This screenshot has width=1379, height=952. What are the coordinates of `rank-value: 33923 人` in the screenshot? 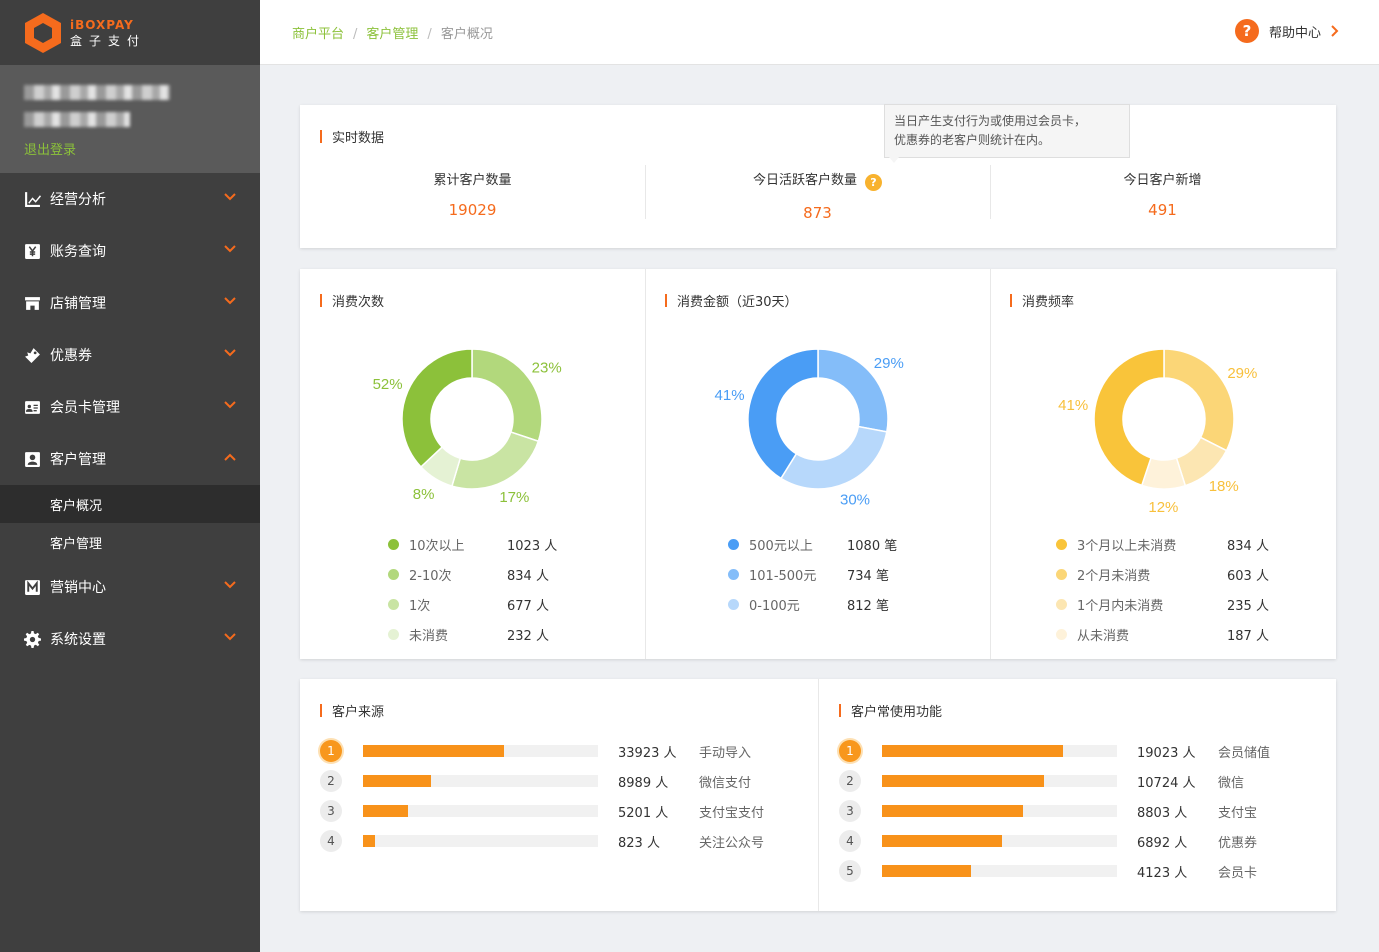 It's located at (647, 753).